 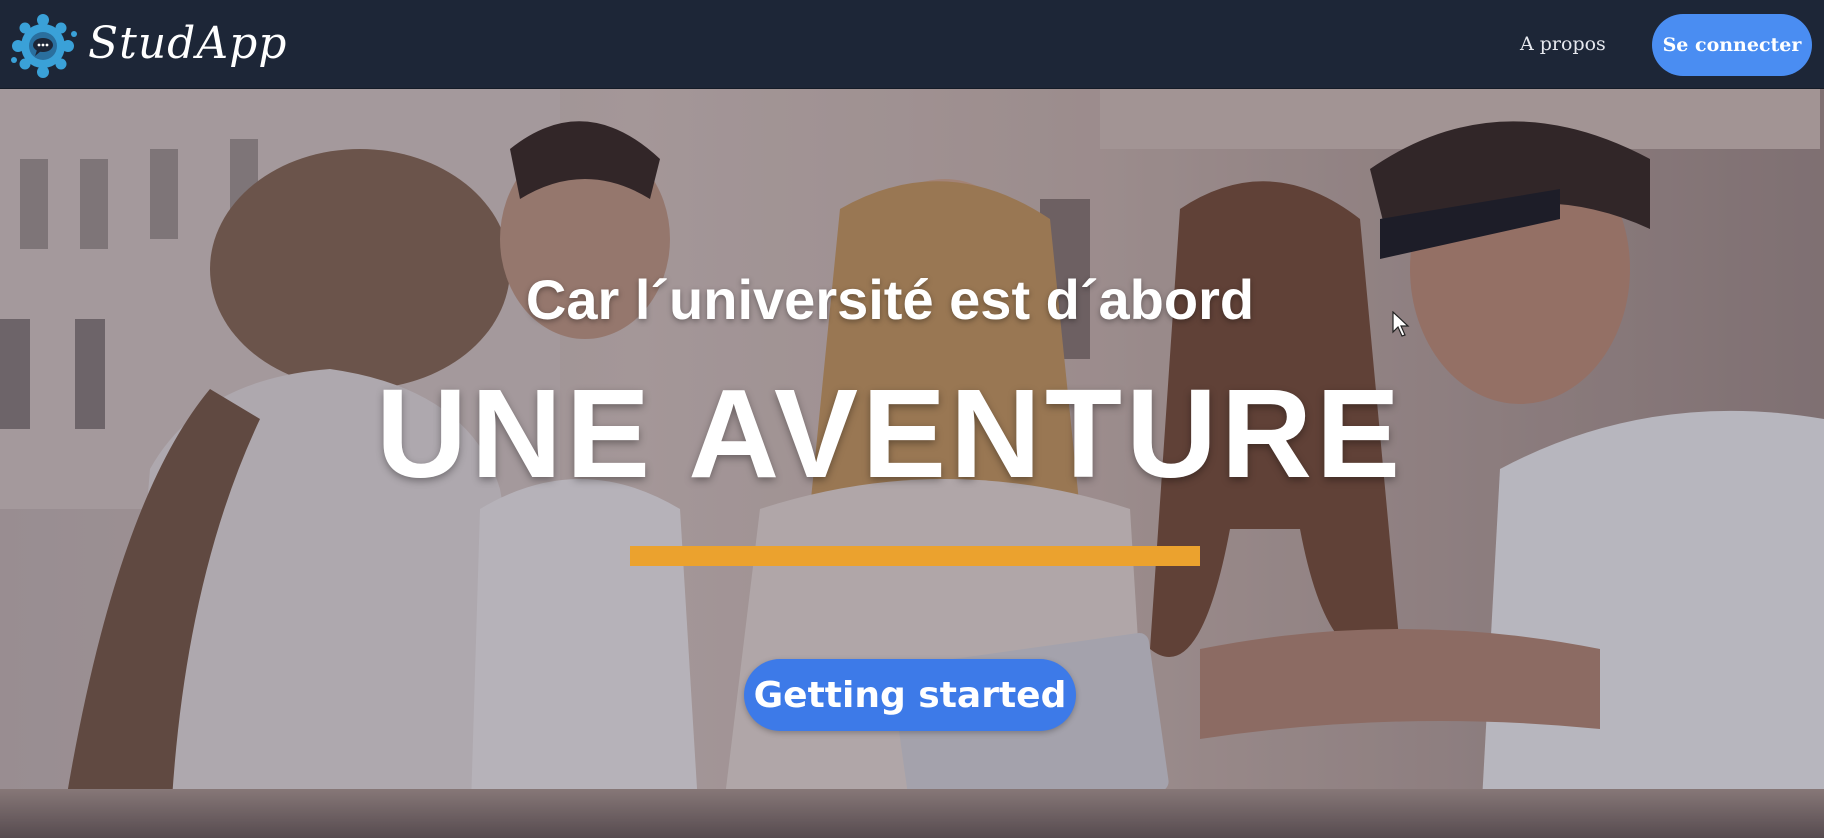 What do you see at coordinates (912, 44) in the screenshot?
I see `navbar: StudApp A propos Se connecter` at bounding box center [912, 44].